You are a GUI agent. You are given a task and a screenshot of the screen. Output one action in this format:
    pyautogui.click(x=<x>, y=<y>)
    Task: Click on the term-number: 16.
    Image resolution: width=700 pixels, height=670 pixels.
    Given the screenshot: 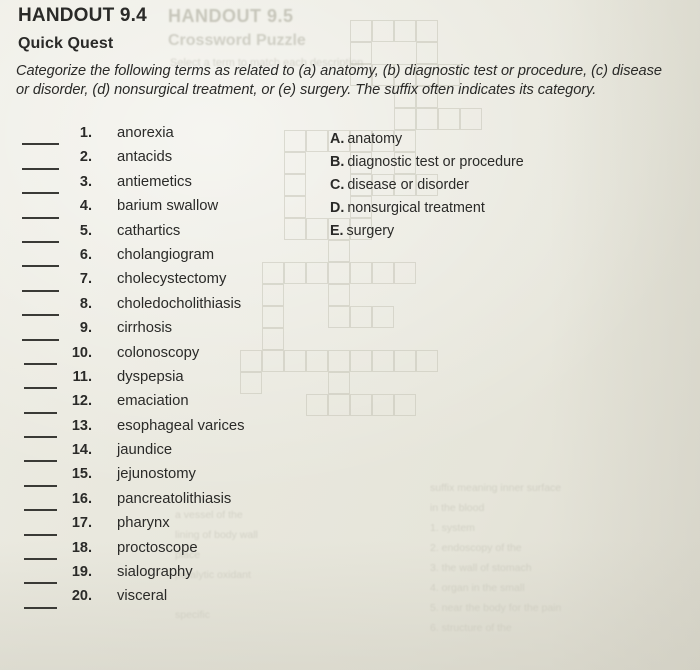 What is the action you would take?
    pyautogui.click(x=81, y=498)
    